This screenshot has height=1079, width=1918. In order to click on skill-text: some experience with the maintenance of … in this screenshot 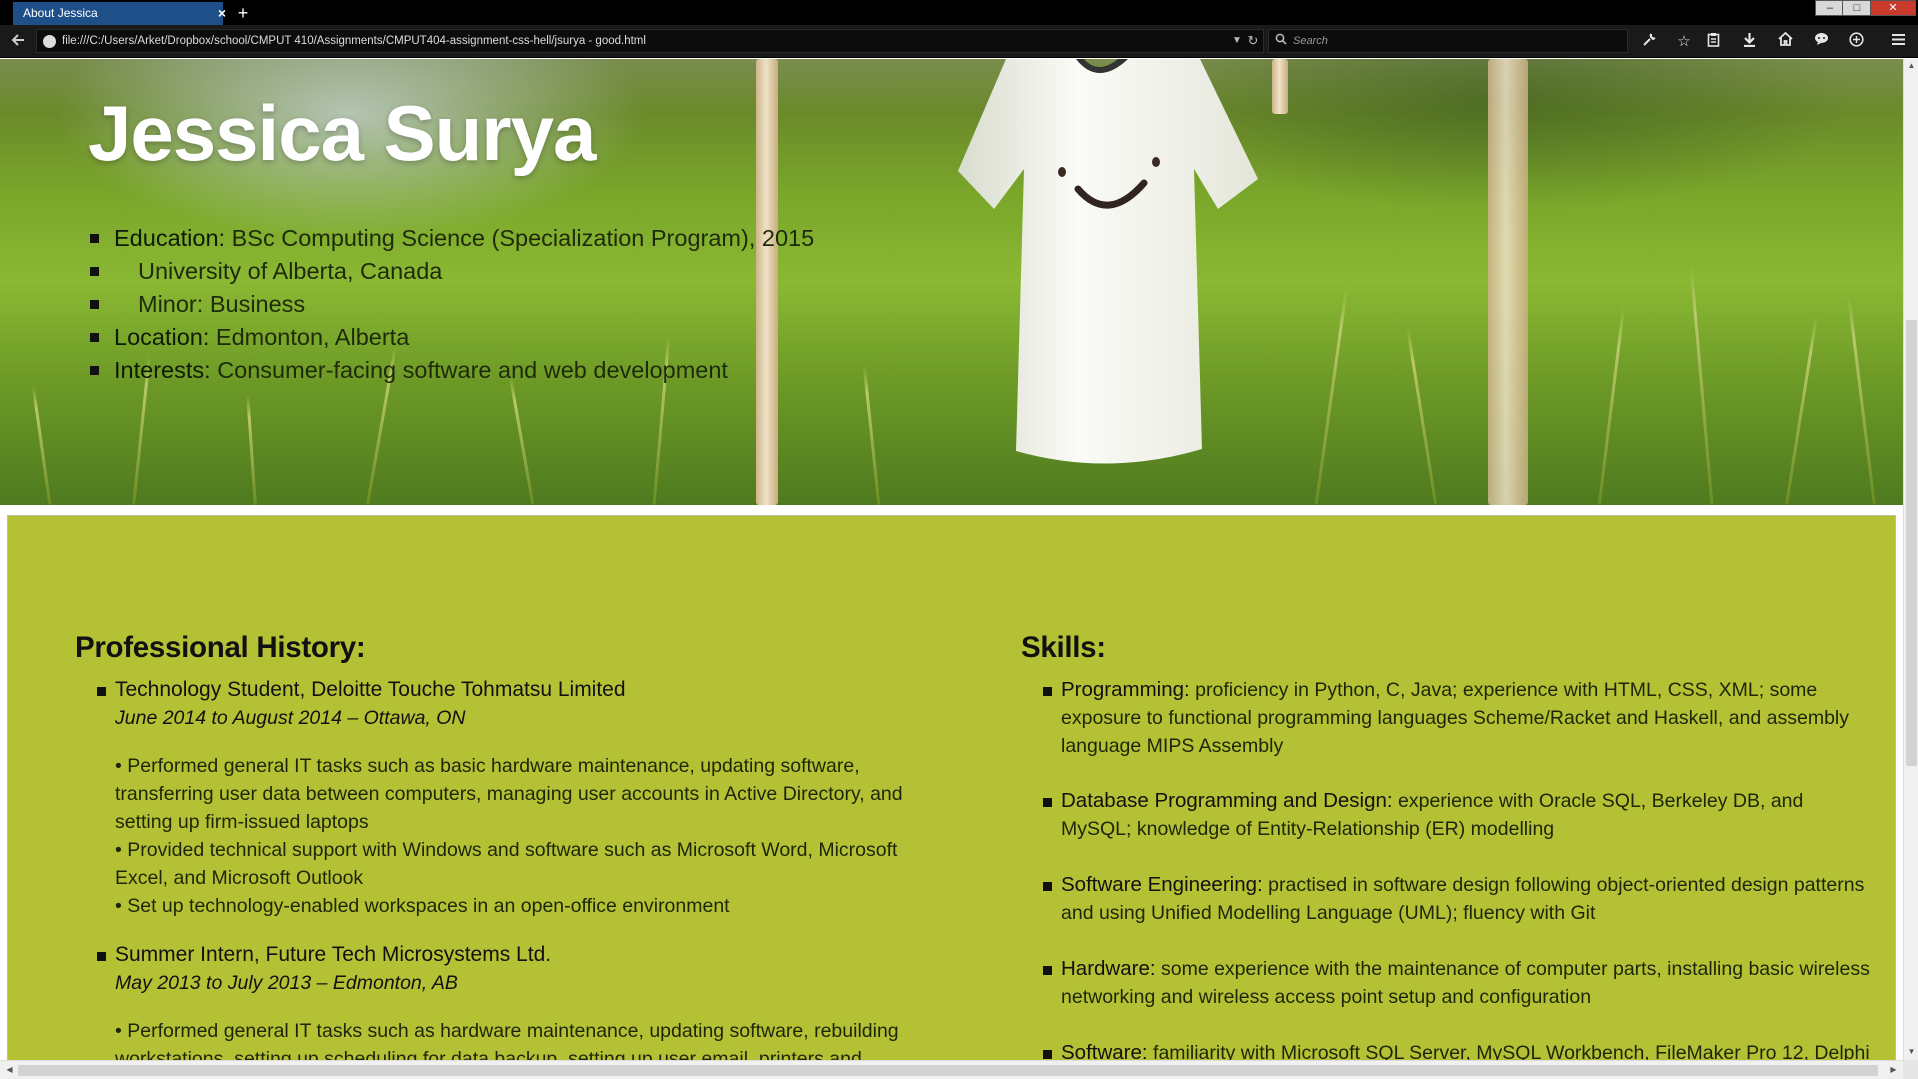, I will do `click(1465, 983)`.